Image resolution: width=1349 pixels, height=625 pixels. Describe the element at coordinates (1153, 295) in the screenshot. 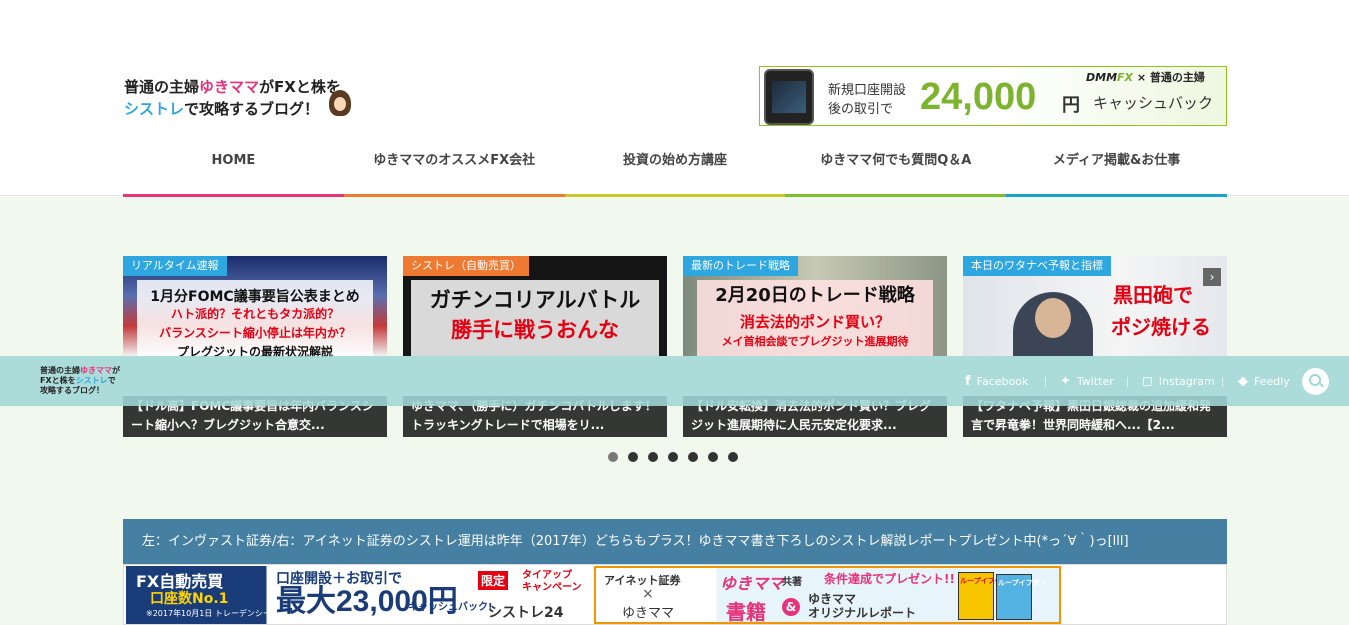

I see `card-headline: 黒田砲で` at that location.